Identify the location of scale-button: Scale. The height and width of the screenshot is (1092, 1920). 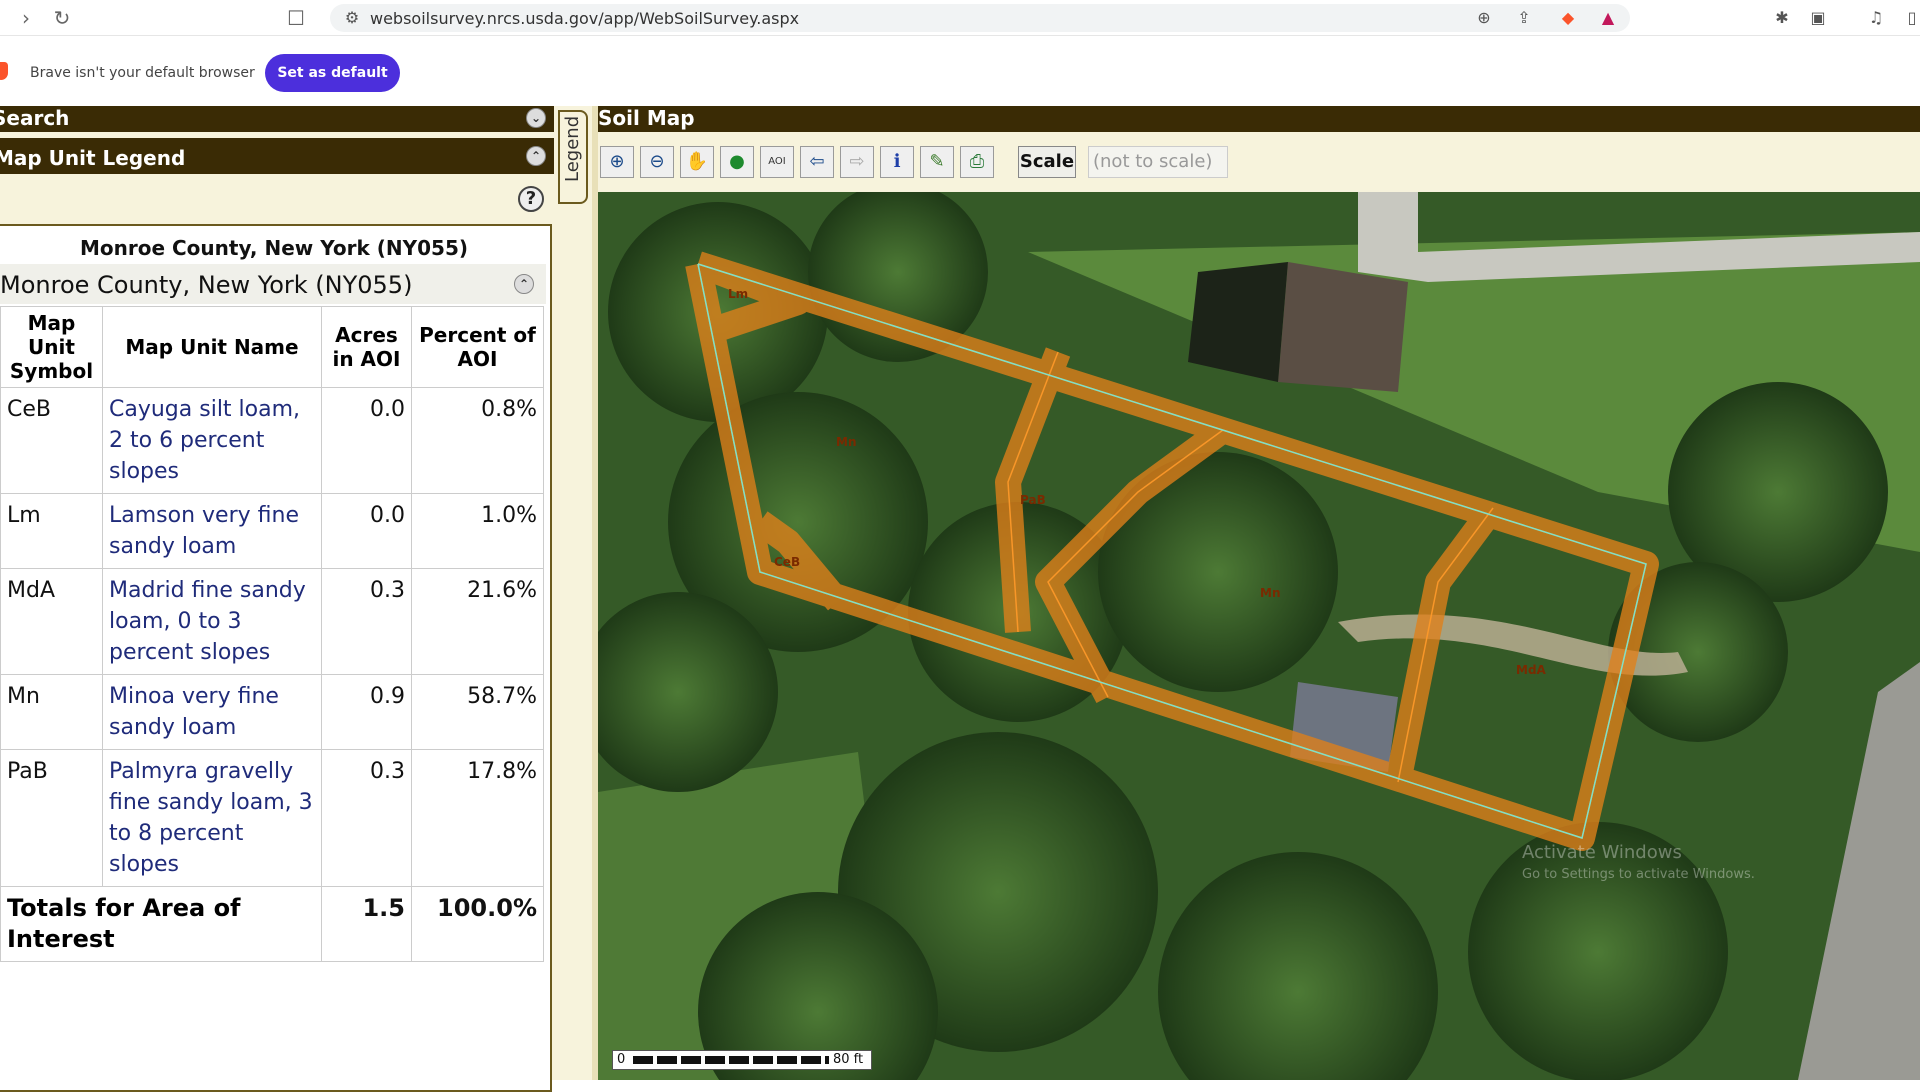
(1047, 162).